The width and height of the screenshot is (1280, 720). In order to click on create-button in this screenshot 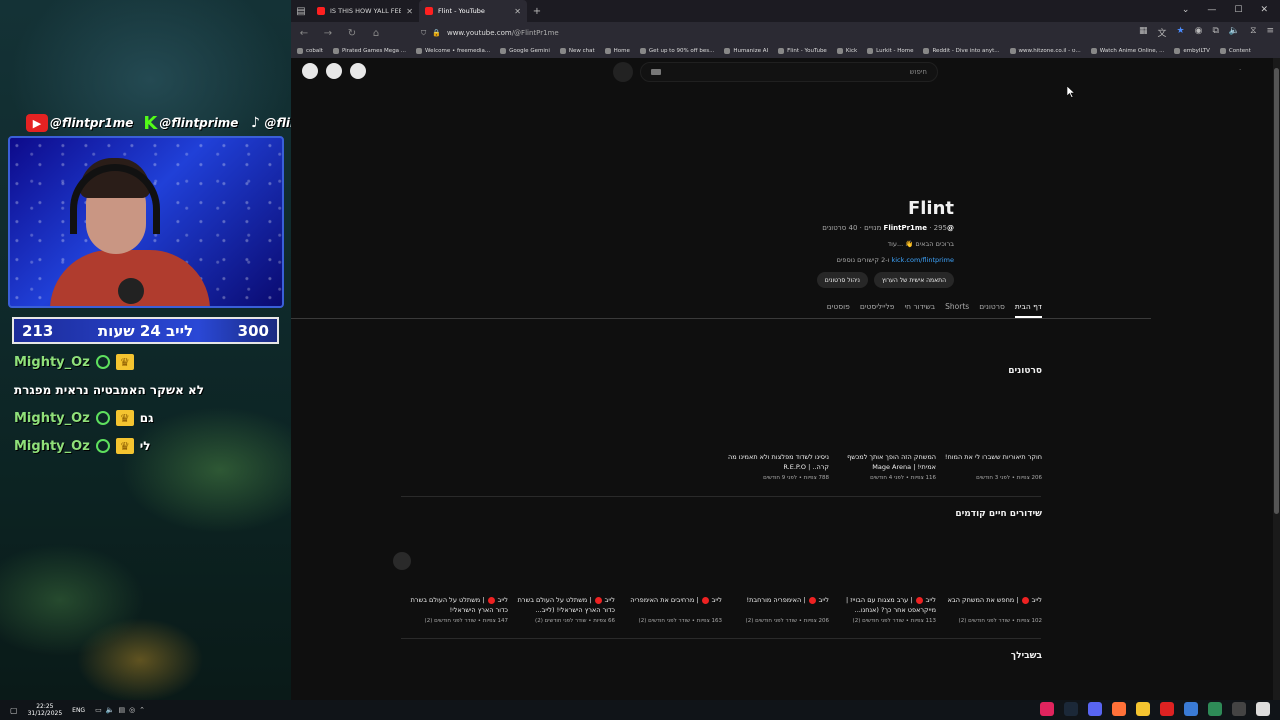, I will do `click(334, 71)`.